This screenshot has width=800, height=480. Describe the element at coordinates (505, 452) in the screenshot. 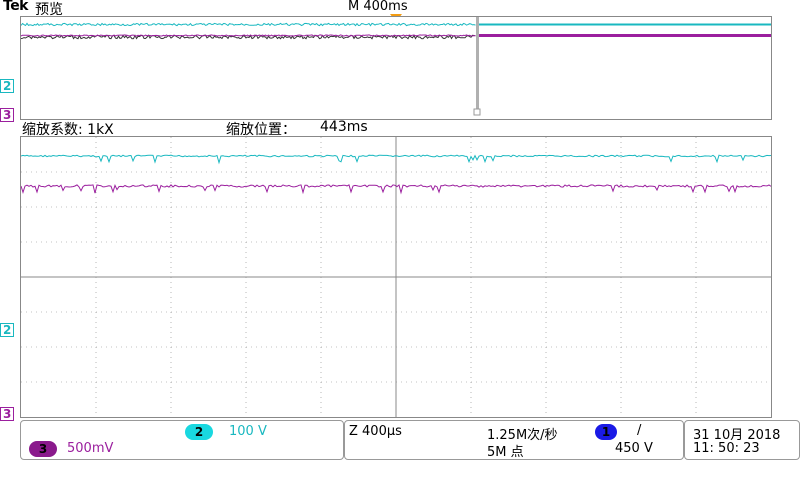

I see `record-length: 5M 点` at that location.